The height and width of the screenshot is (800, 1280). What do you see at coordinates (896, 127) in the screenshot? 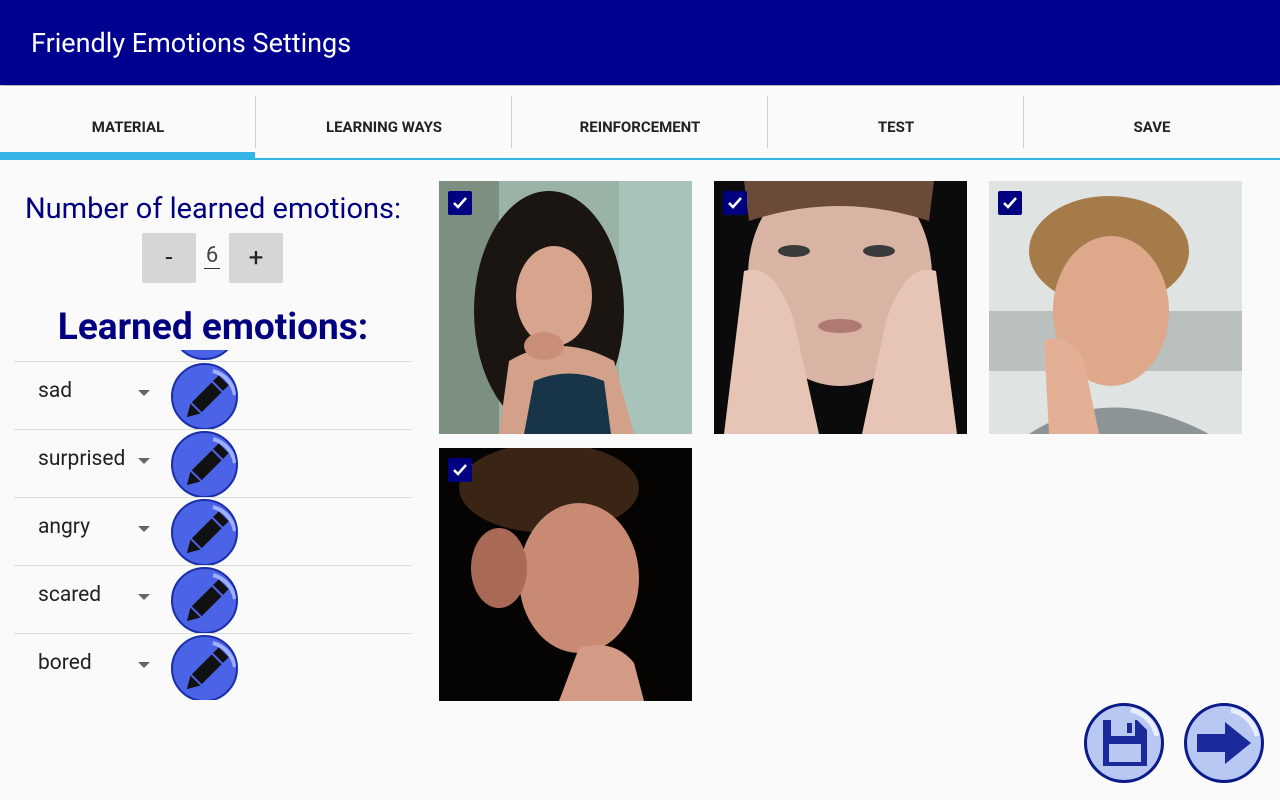
I see `tab-test: TEST` at bounding box center [896, 127].